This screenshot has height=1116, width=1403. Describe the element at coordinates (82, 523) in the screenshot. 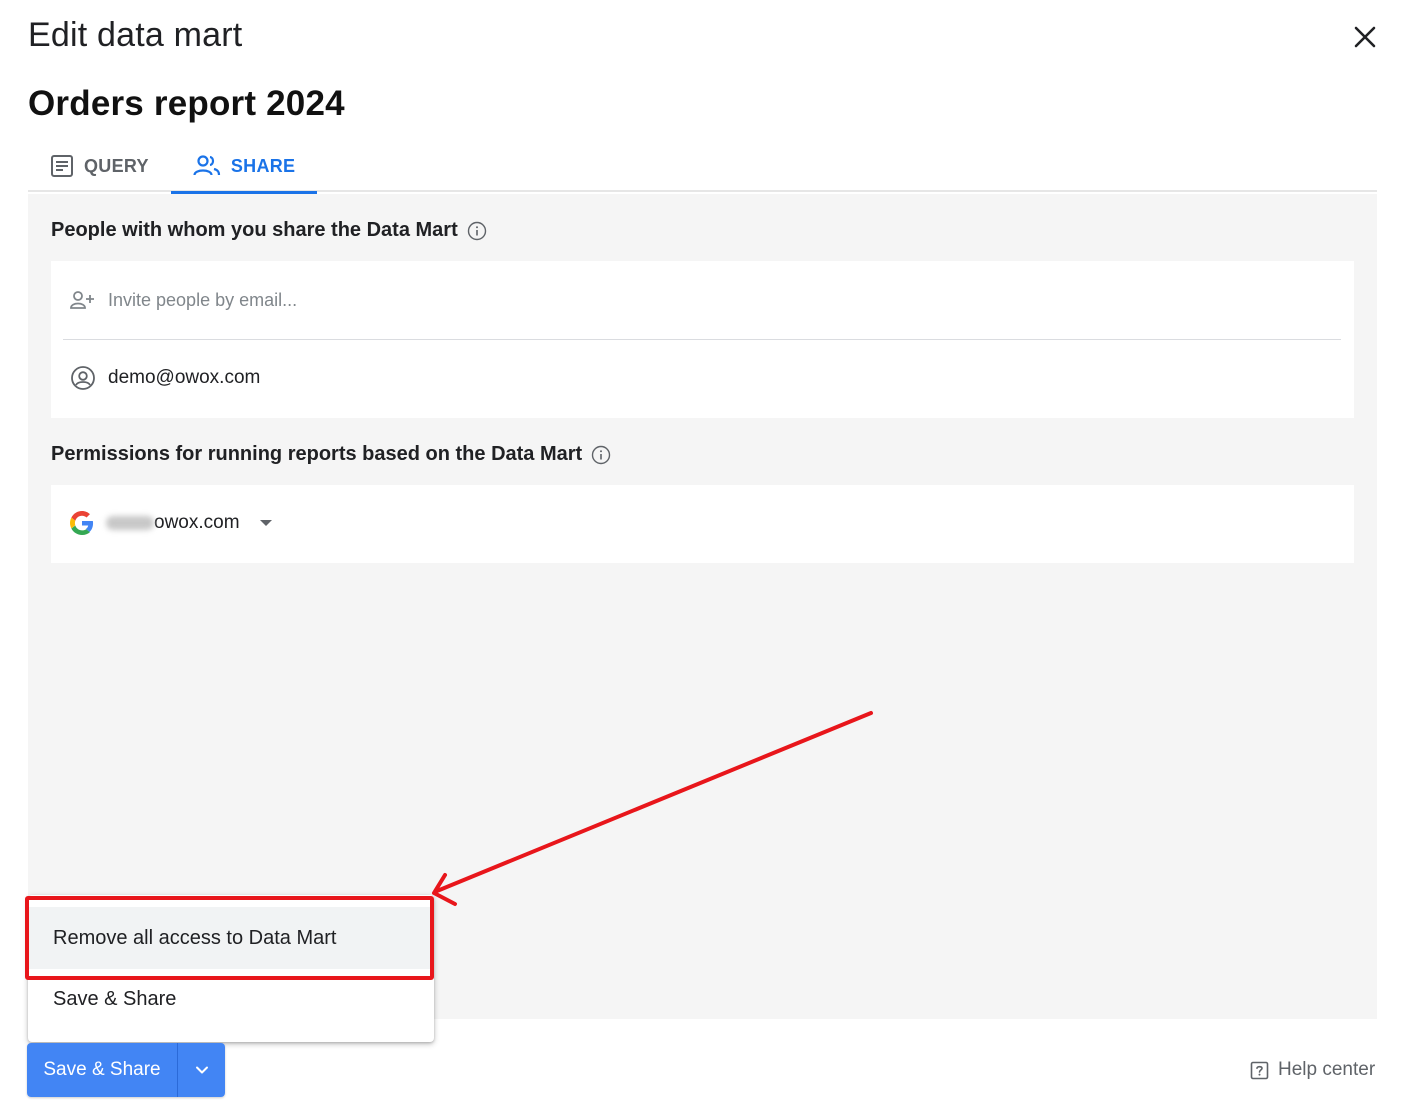

I see `google-g-icon` at that location.